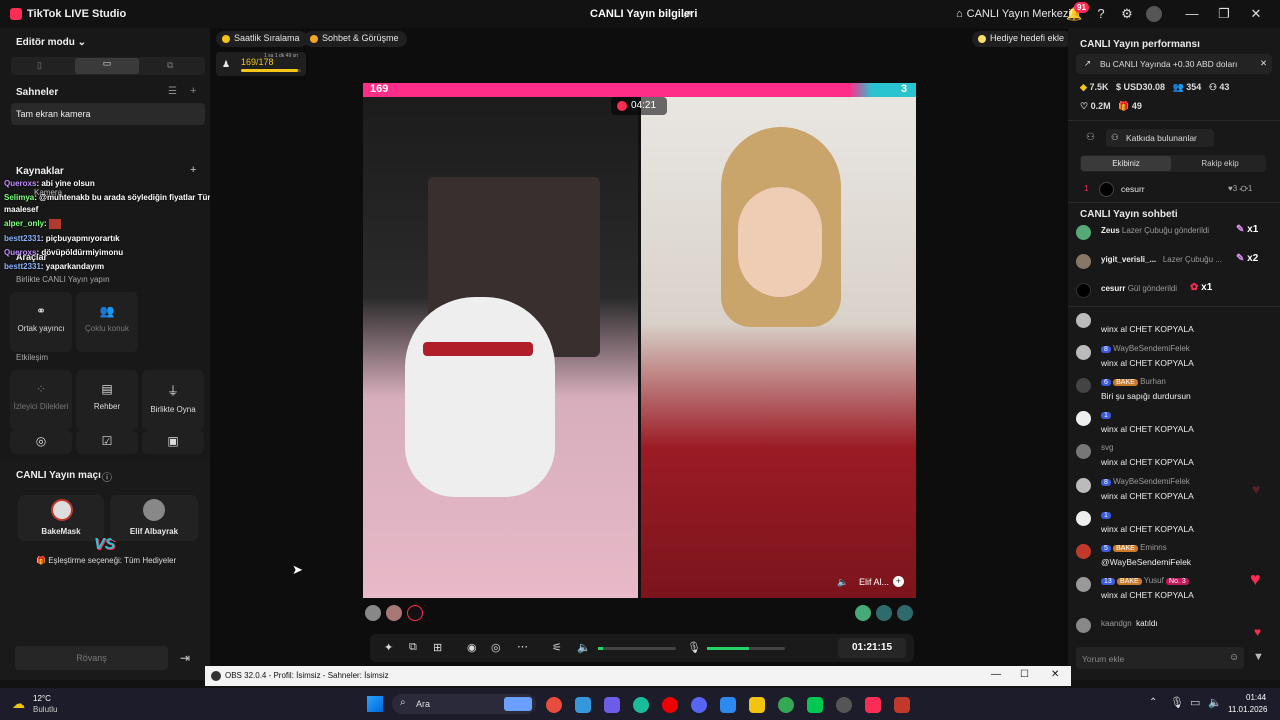  I want to click on tab-rival-team: Rakip ekip, so click(1220, 163).